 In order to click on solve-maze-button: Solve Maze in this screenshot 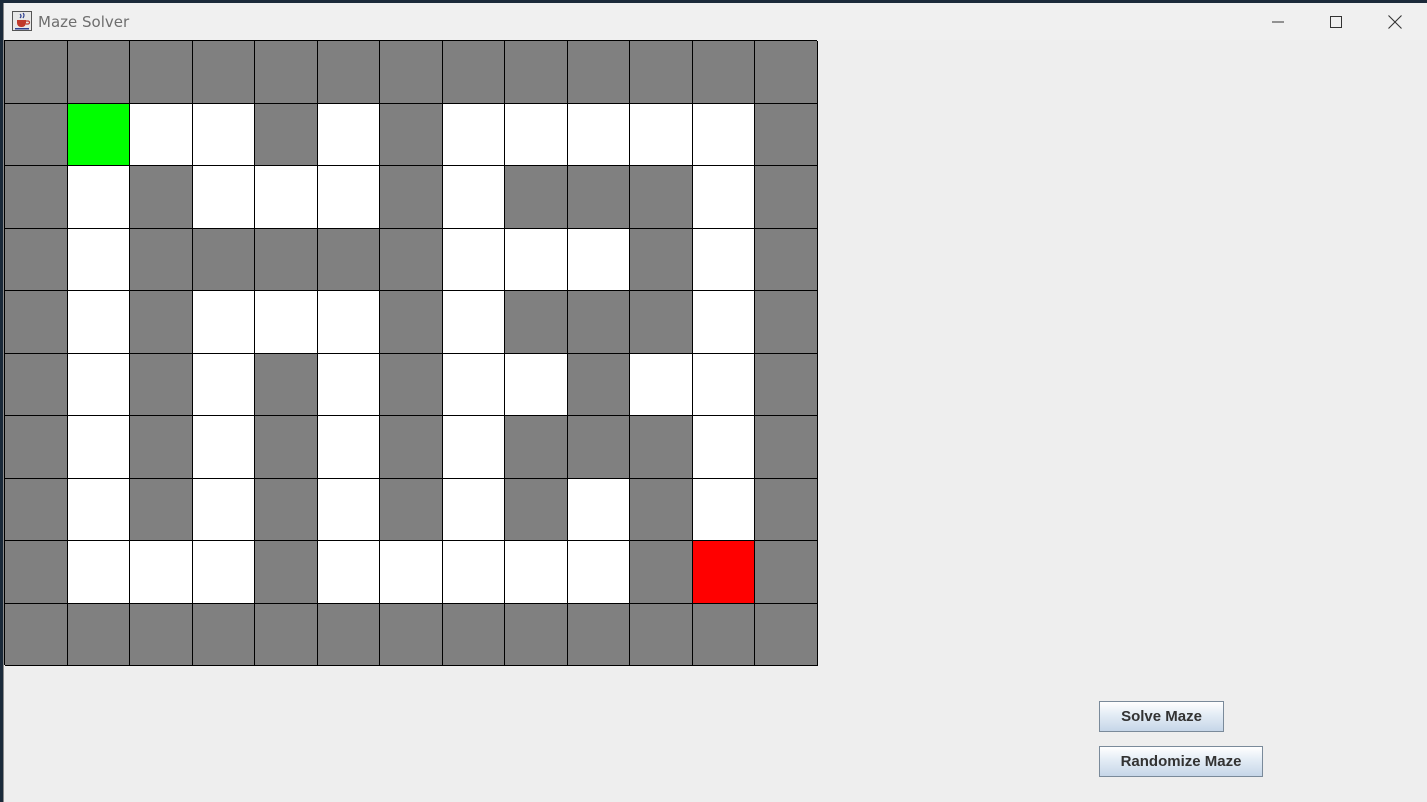, I will do `click(1161, 716)`.